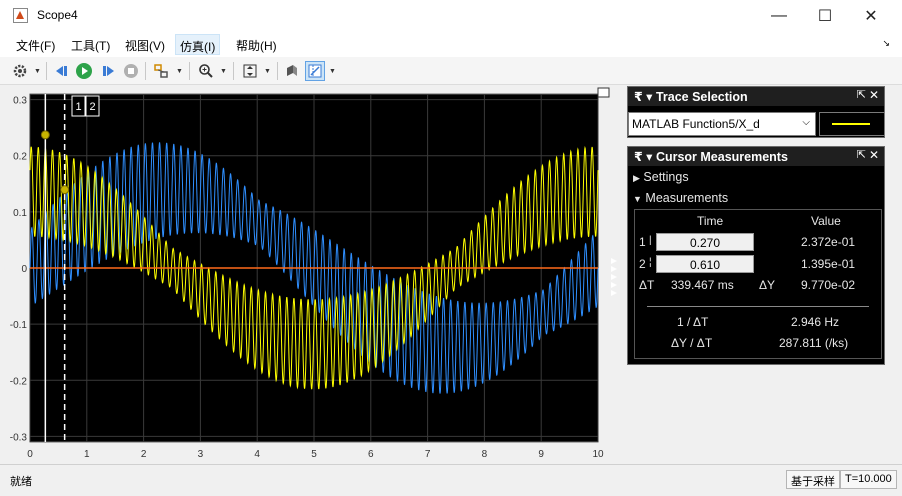  I want to click on menu-view: 视图(V), so click(145, 44).